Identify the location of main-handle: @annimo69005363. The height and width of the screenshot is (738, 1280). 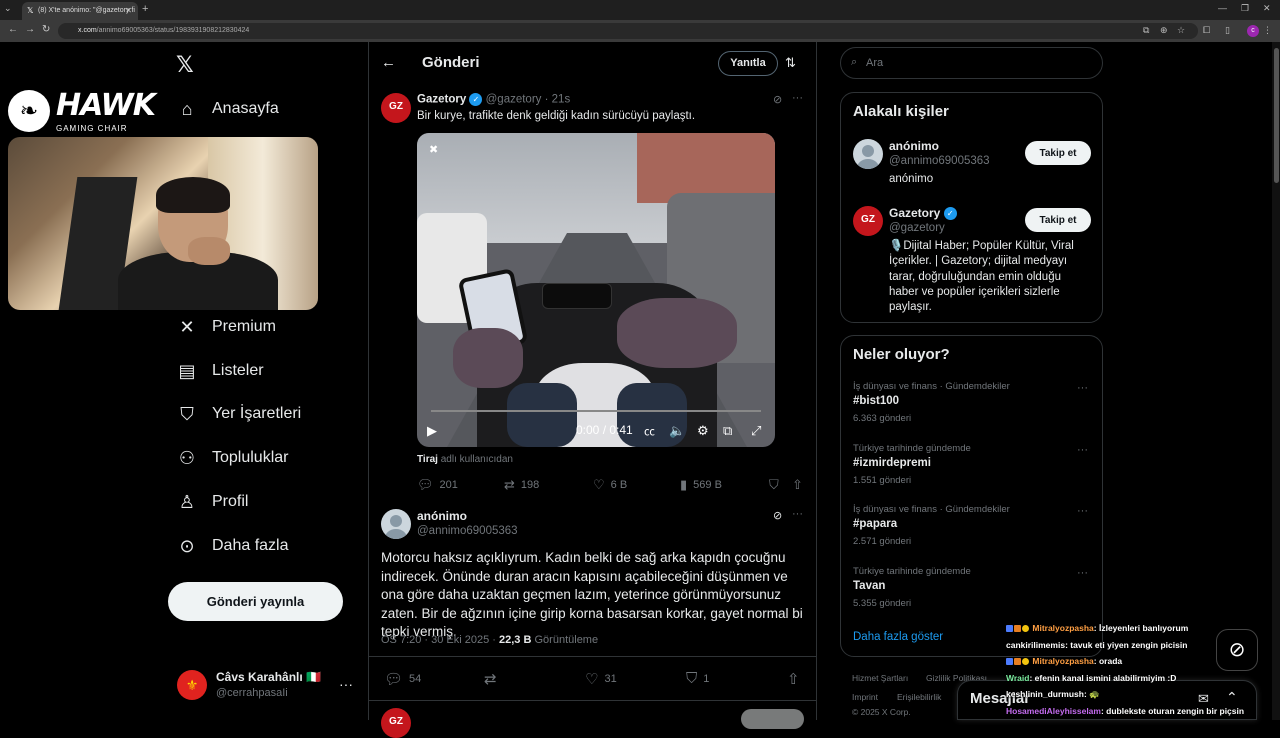
(467, 531).